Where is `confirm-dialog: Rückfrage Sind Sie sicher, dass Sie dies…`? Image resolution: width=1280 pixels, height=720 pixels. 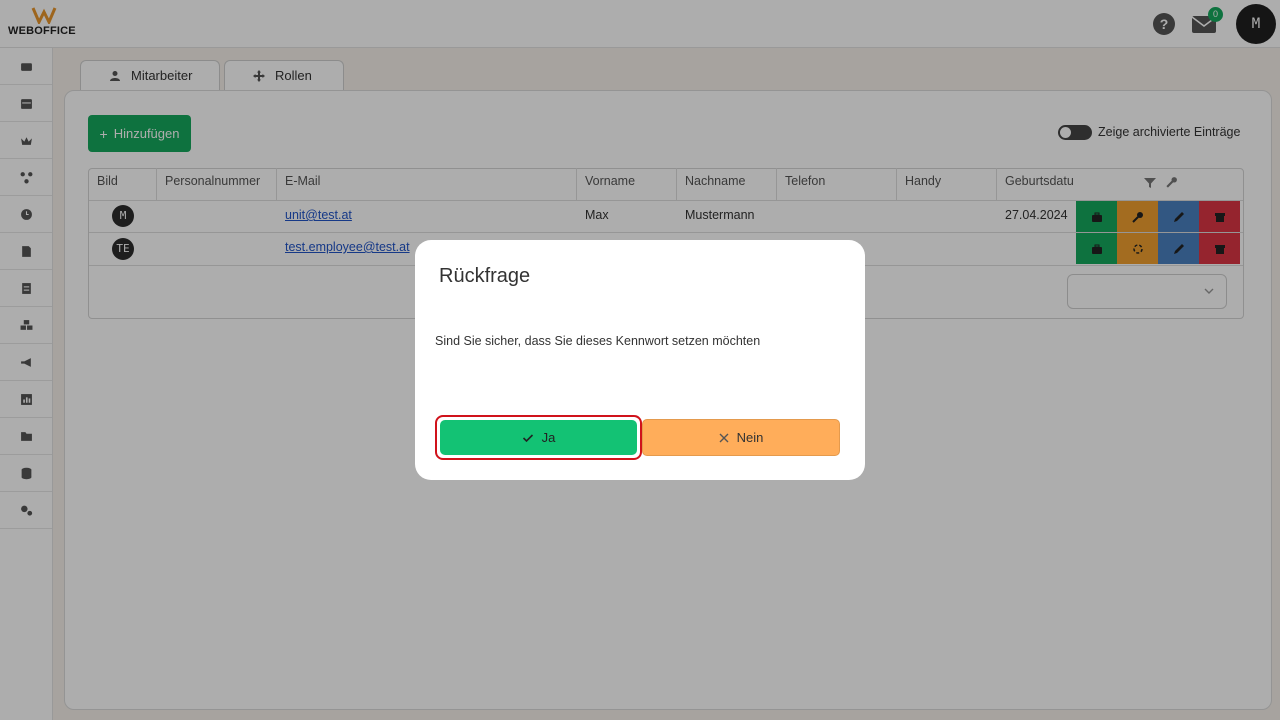 confirm-dialog: Rückfrage Sind Sie sicher, dass Sie dies… is located at coordinates (640, 360).